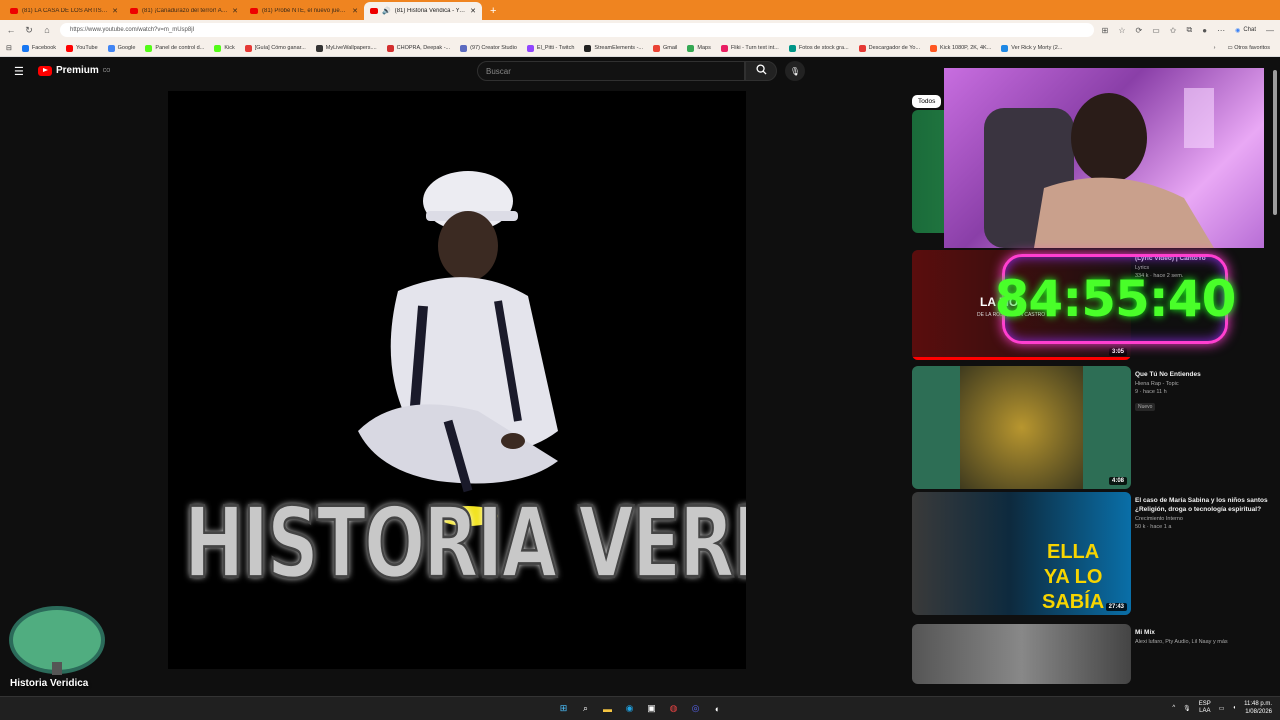 The height and width of the screenshot is (720, 1280). Describe the element at coordinates (673, 708) in the screenshot. I see `chrome-icon: ◍` at that location.